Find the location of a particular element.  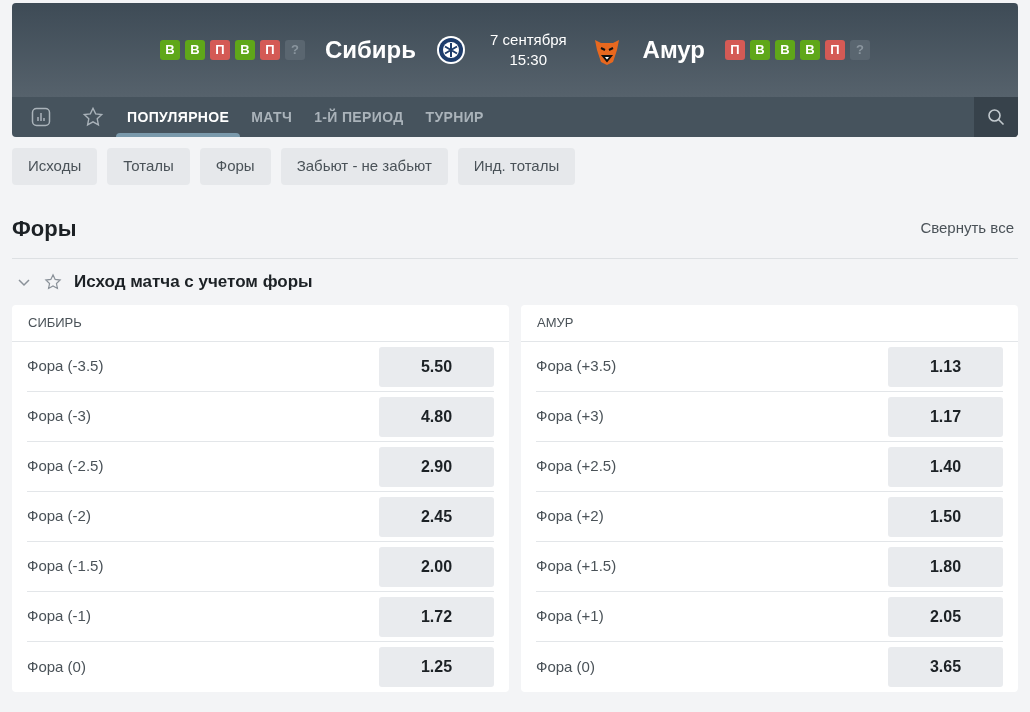

filter-chip: Забьют - не забьют is located at coordinates (364, 166).